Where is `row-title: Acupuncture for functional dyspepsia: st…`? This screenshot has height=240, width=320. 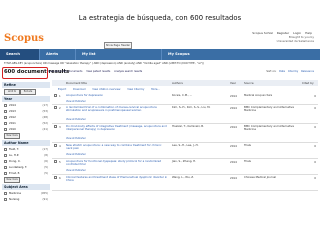 row-title: Acupuncture for functional dyspepsia: st… is located at coordinates (117, 163).